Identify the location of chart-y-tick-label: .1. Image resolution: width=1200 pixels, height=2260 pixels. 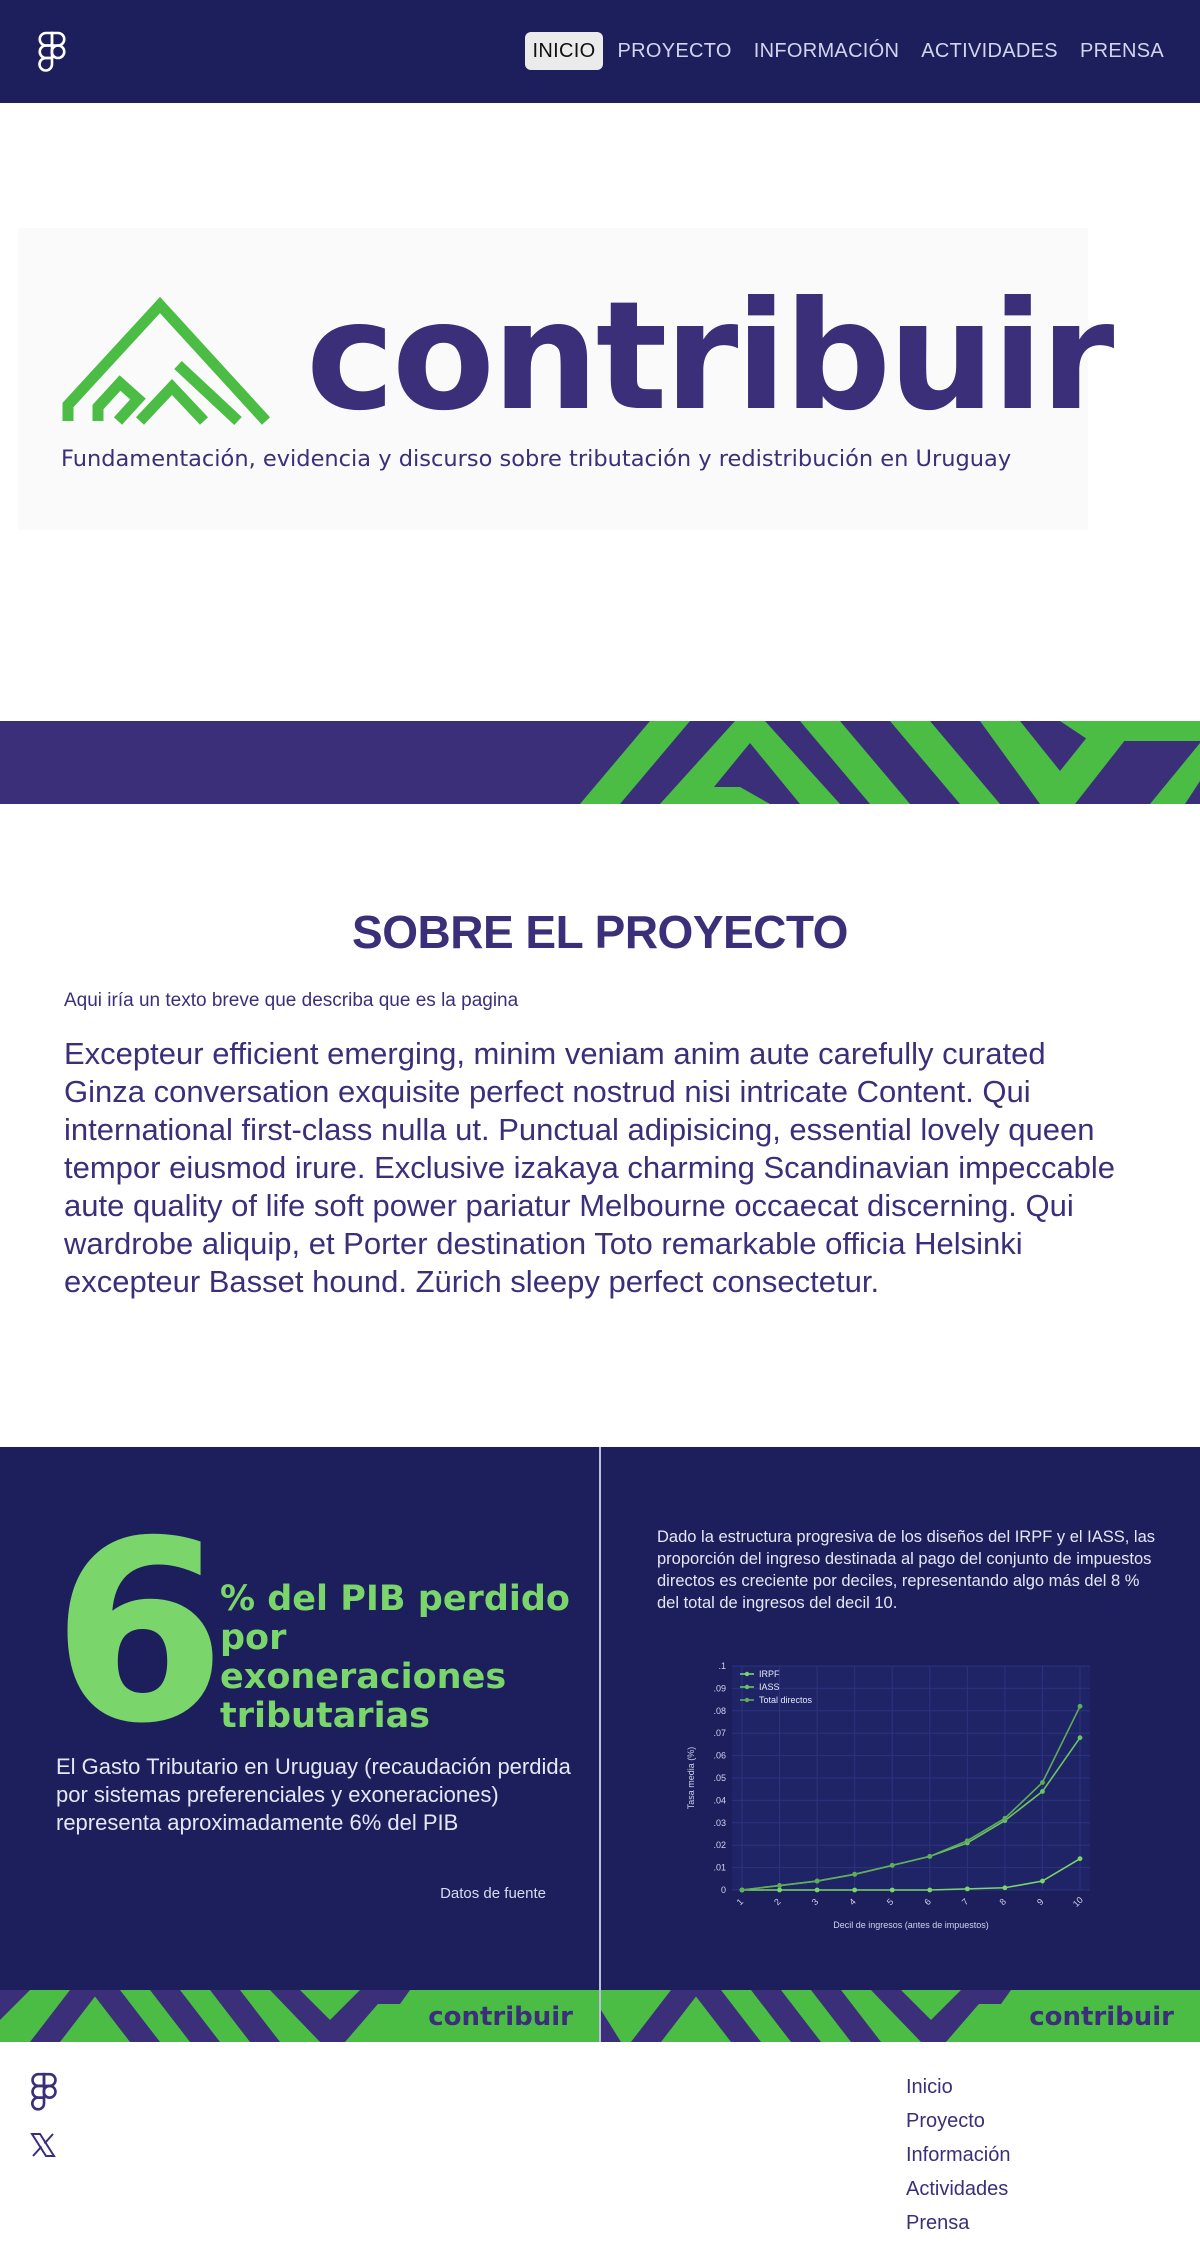
(722, 1666).